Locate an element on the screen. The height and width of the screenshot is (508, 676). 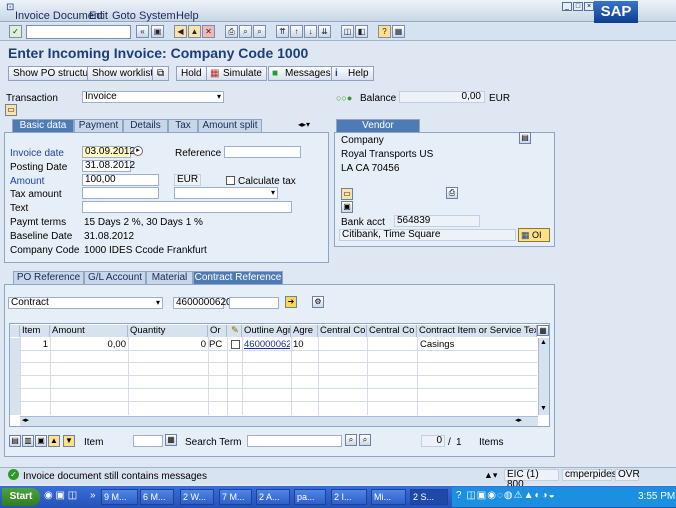
reference-type-select: Contract ▾ is located at coordinates (85, 303).